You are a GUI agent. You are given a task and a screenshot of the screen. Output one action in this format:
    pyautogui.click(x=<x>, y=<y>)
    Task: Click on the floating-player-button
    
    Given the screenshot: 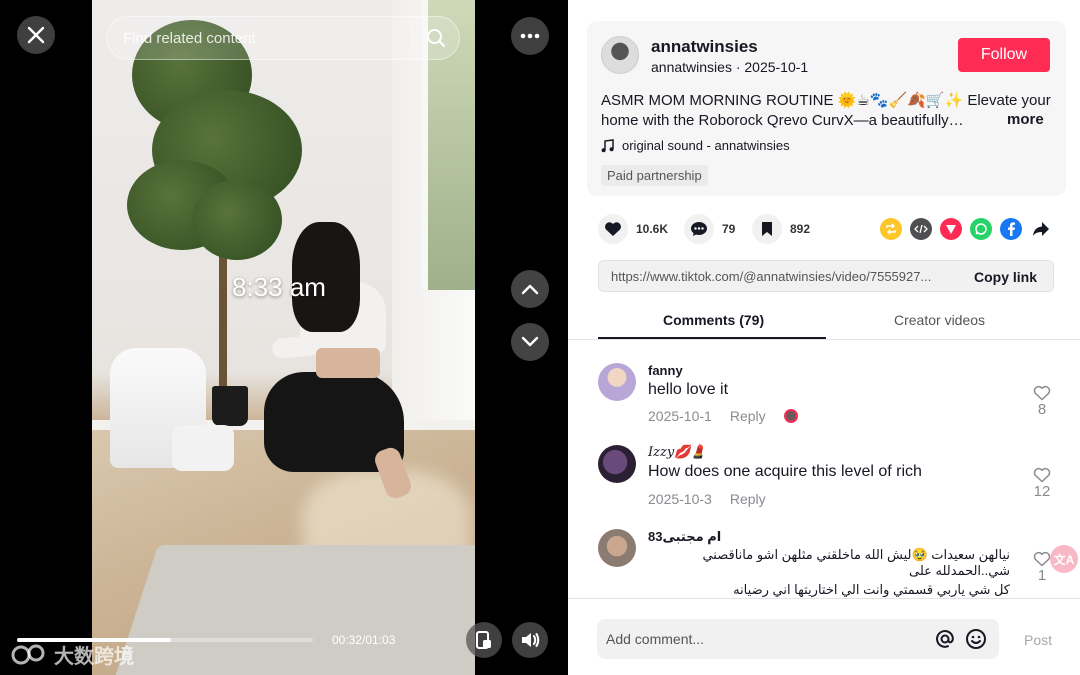 What is the action you would take?
    pyautogui.click(x=484, y=640)
    